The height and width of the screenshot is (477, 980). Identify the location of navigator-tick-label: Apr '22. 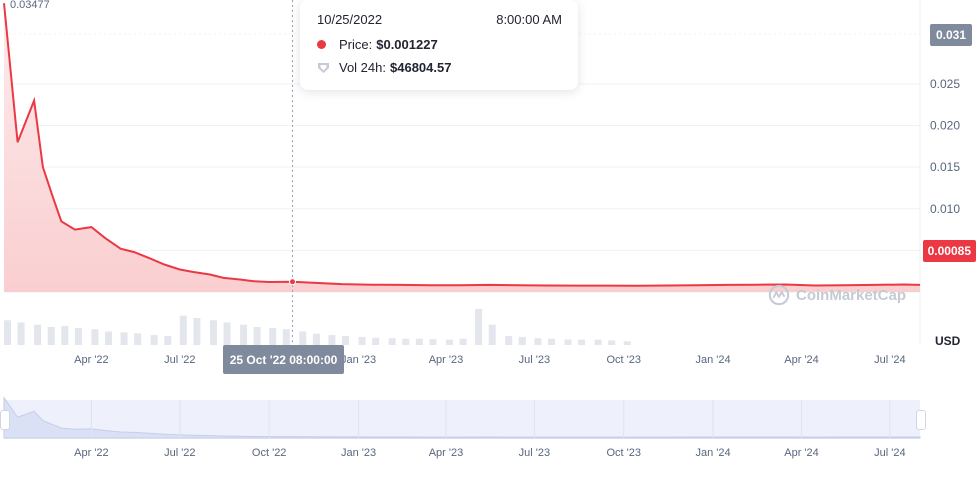
(91, 453).